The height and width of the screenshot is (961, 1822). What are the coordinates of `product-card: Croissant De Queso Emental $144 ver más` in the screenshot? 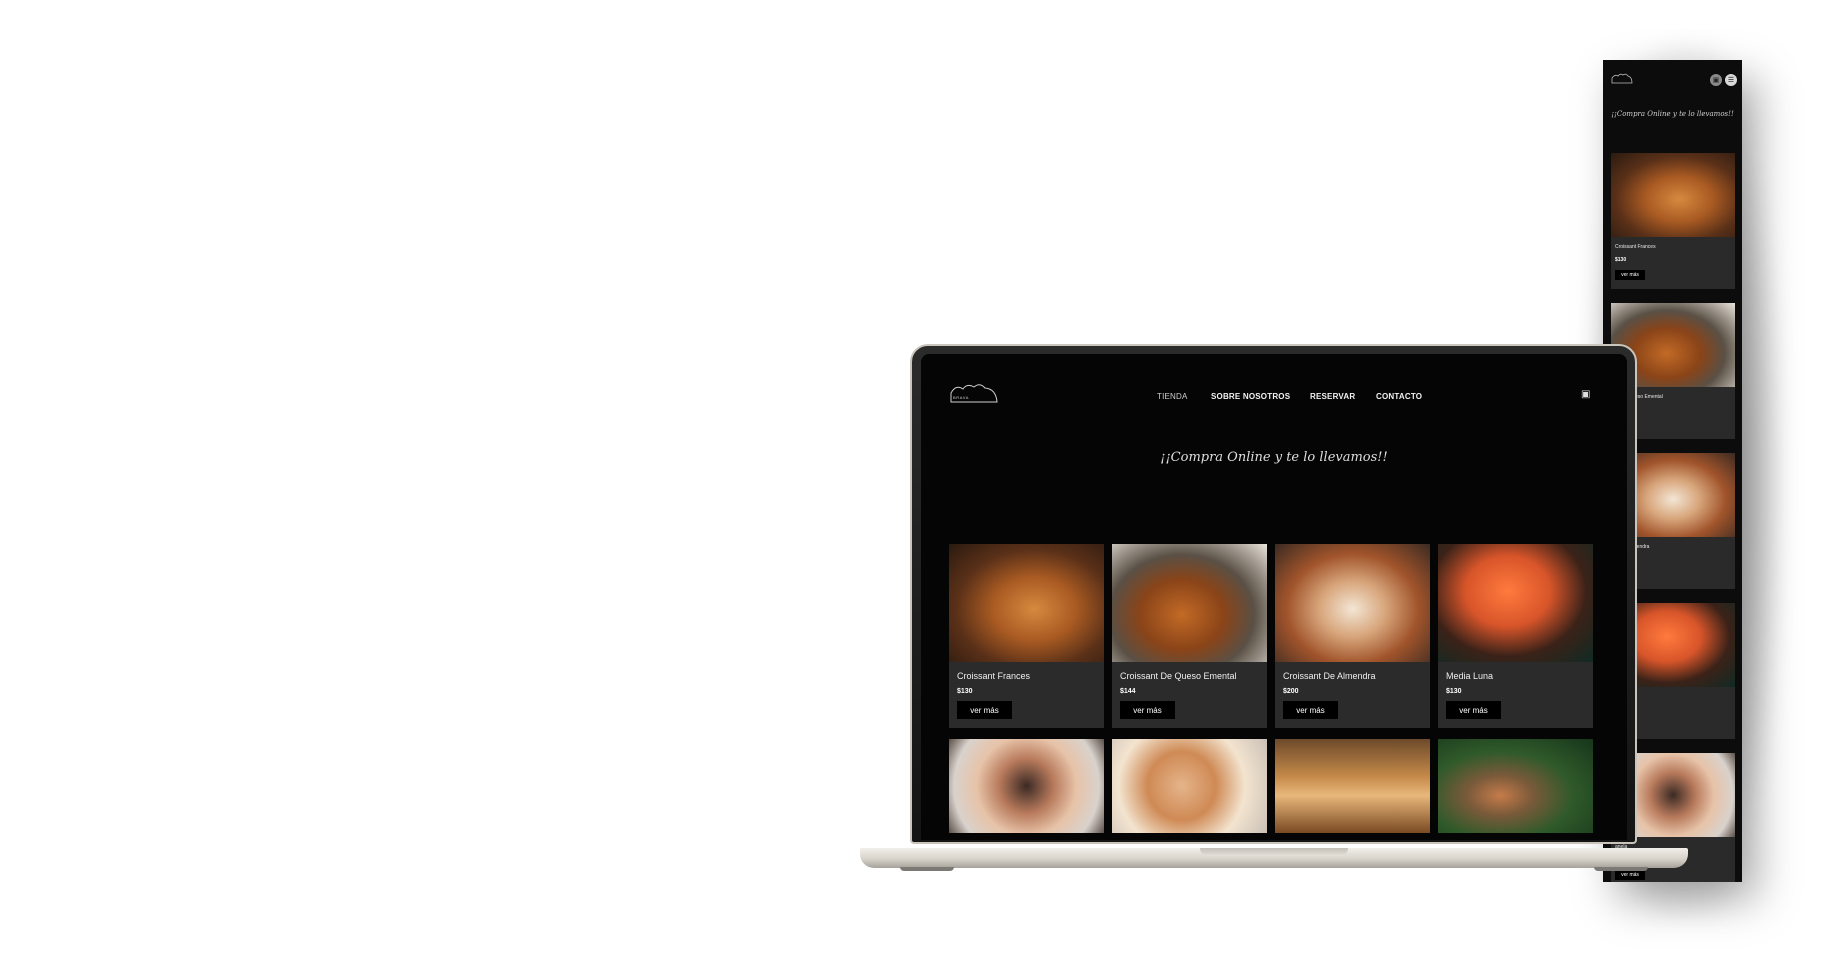 It's located at (1189, 636).